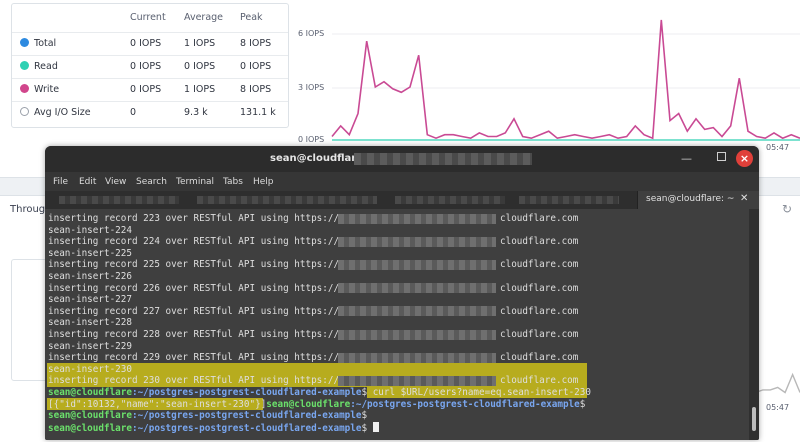 The image size is (800, 442). Describe the element at coordinates (233, 182) in the screenshot. I see `menu-tabs: Tabs` at that location.